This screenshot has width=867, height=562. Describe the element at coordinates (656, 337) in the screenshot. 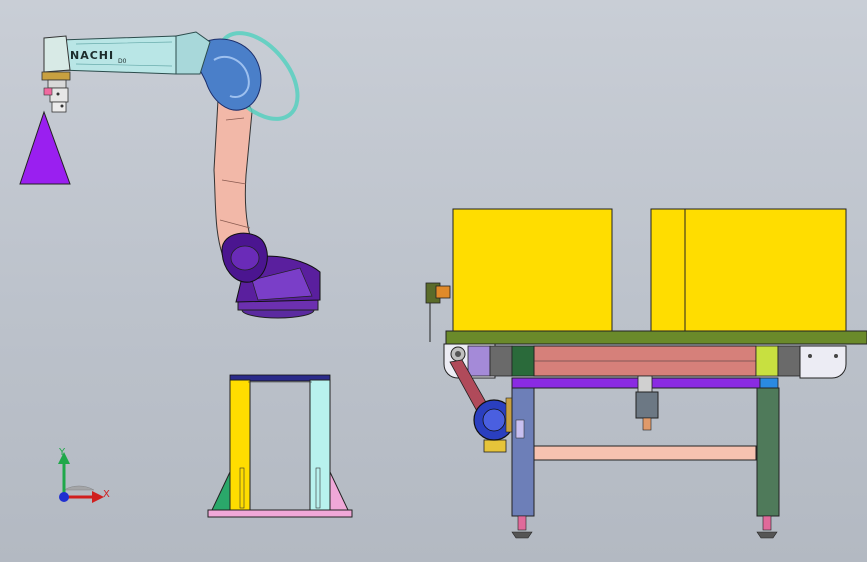

I see `conveyor-top-plate` at that location.